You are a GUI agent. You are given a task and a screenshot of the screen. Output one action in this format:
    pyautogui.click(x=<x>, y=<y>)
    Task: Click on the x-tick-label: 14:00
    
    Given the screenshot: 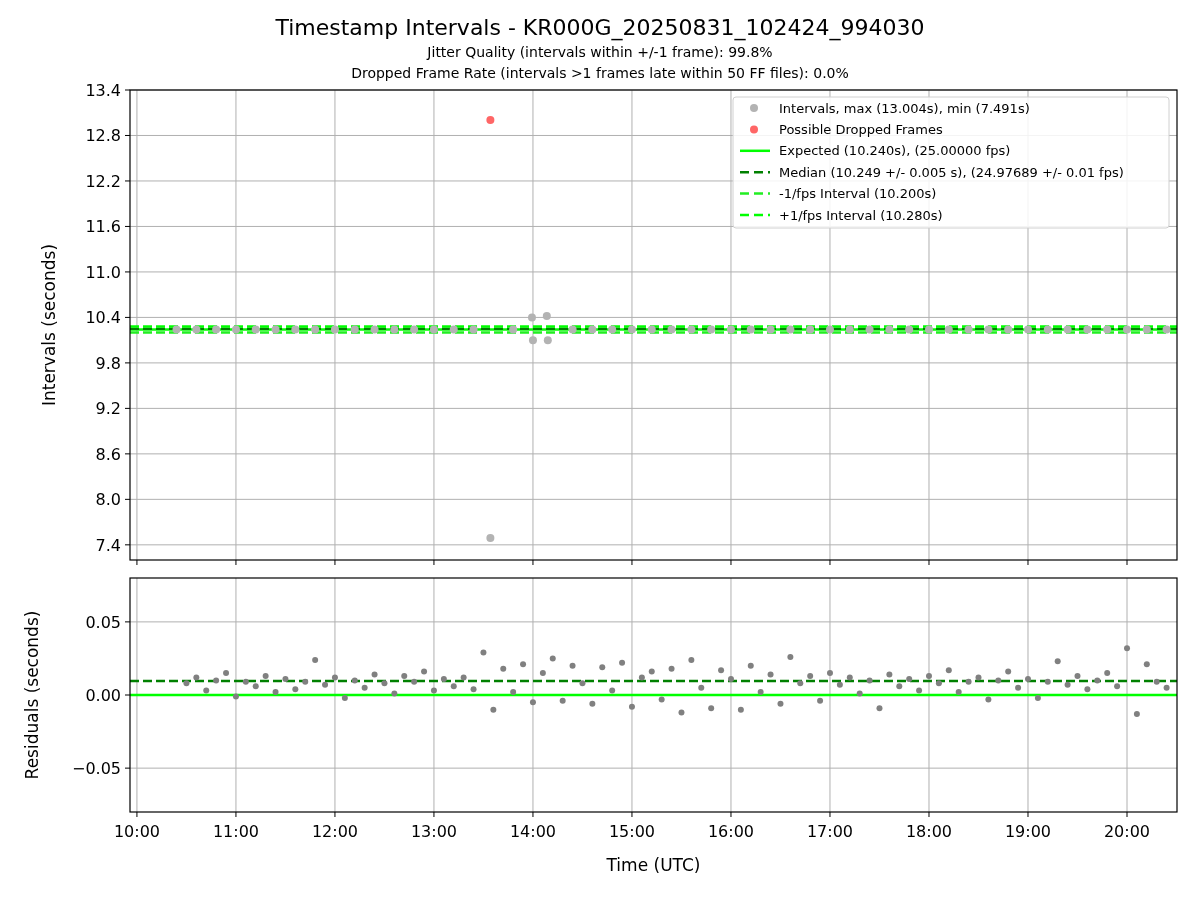 What is the action you would take?
    pyautogui.click(x=532, y=831)
    